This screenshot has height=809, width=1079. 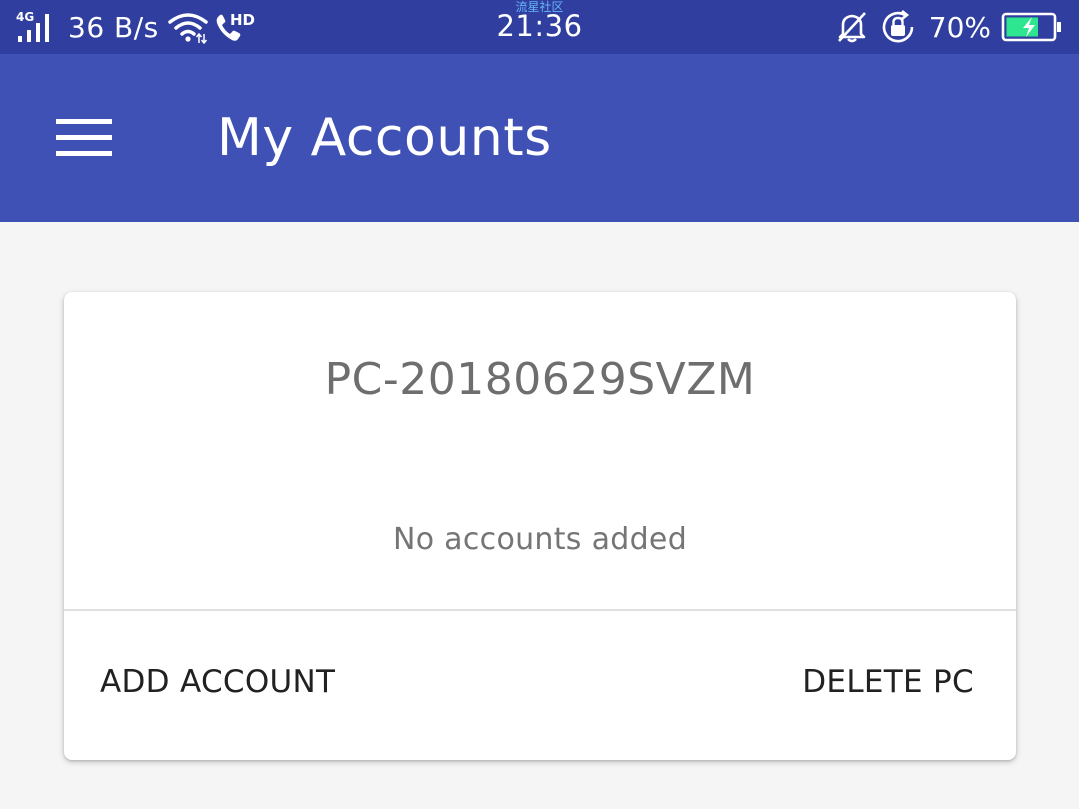 I want to click on pc-name: PC-20180629SVZM, so click(x=540, y=379).